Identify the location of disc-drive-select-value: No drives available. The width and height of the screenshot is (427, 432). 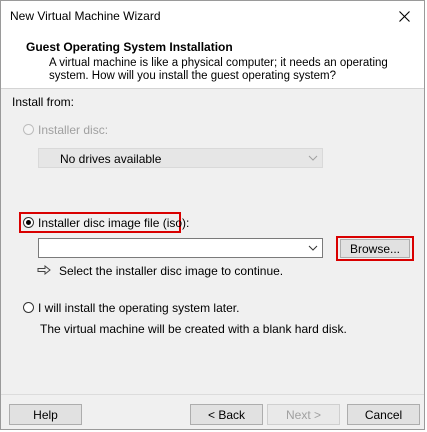
(111, 159).